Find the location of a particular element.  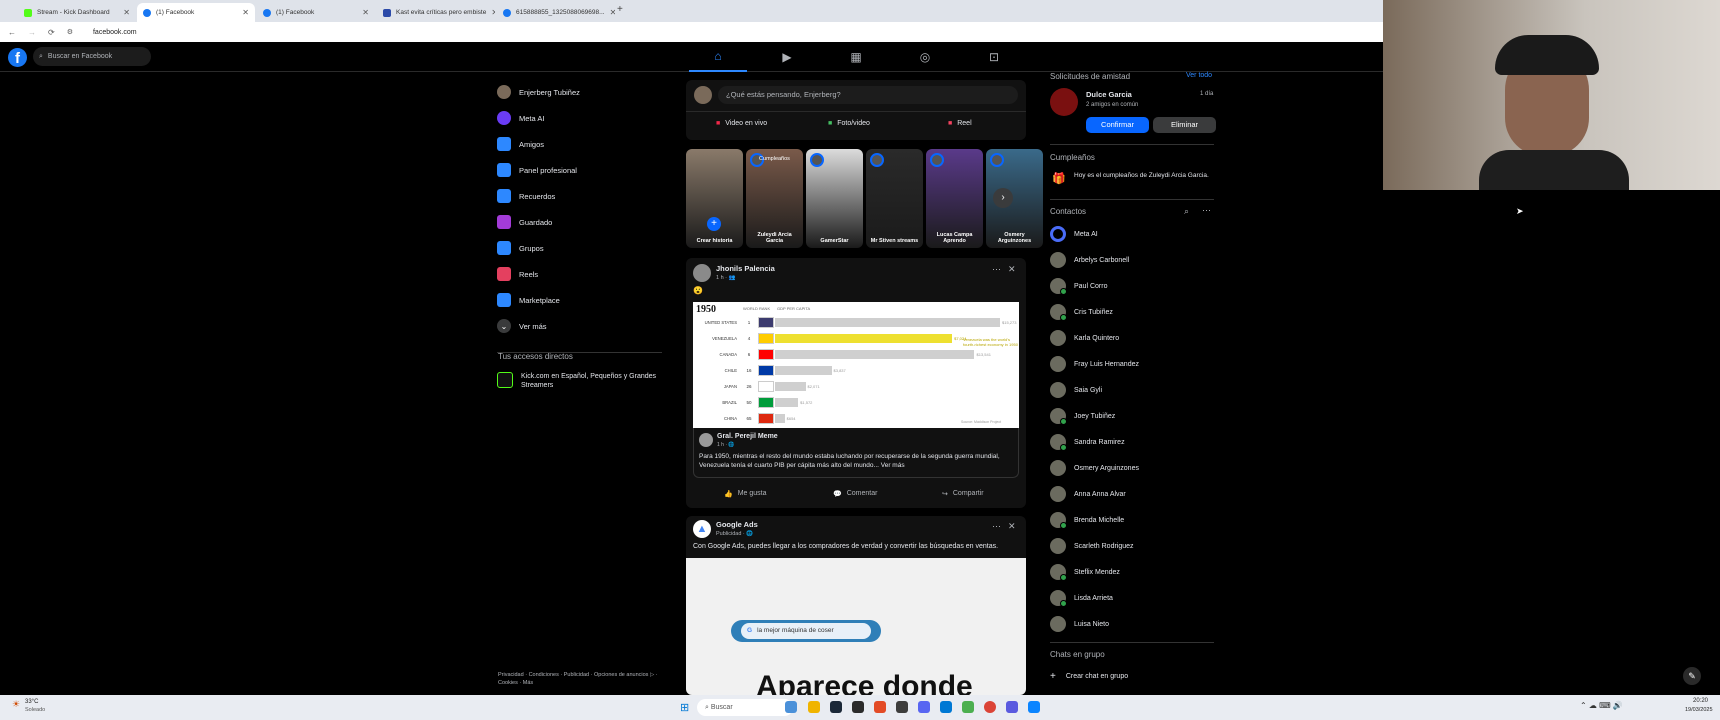

sidebar-item: Panel profesional is located at coordinates (537, 170).